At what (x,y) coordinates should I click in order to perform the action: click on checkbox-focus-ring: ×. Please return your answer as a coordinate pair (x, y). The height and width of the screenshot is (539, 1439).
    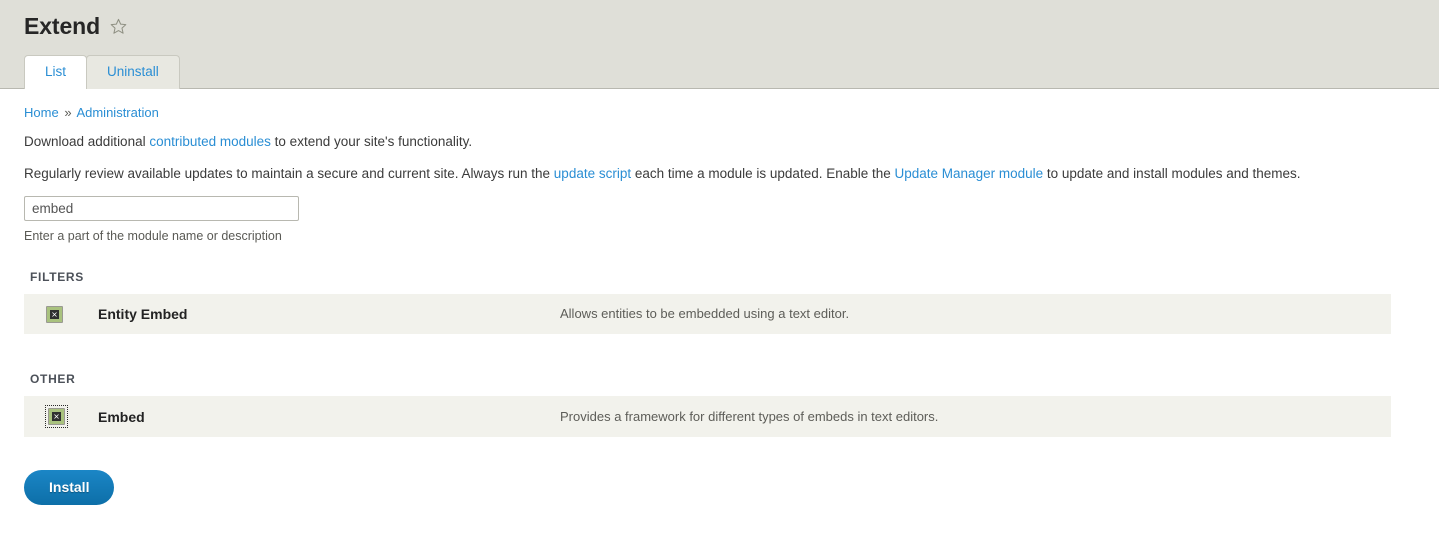
    Looking at the image, I should click on (56, 417).